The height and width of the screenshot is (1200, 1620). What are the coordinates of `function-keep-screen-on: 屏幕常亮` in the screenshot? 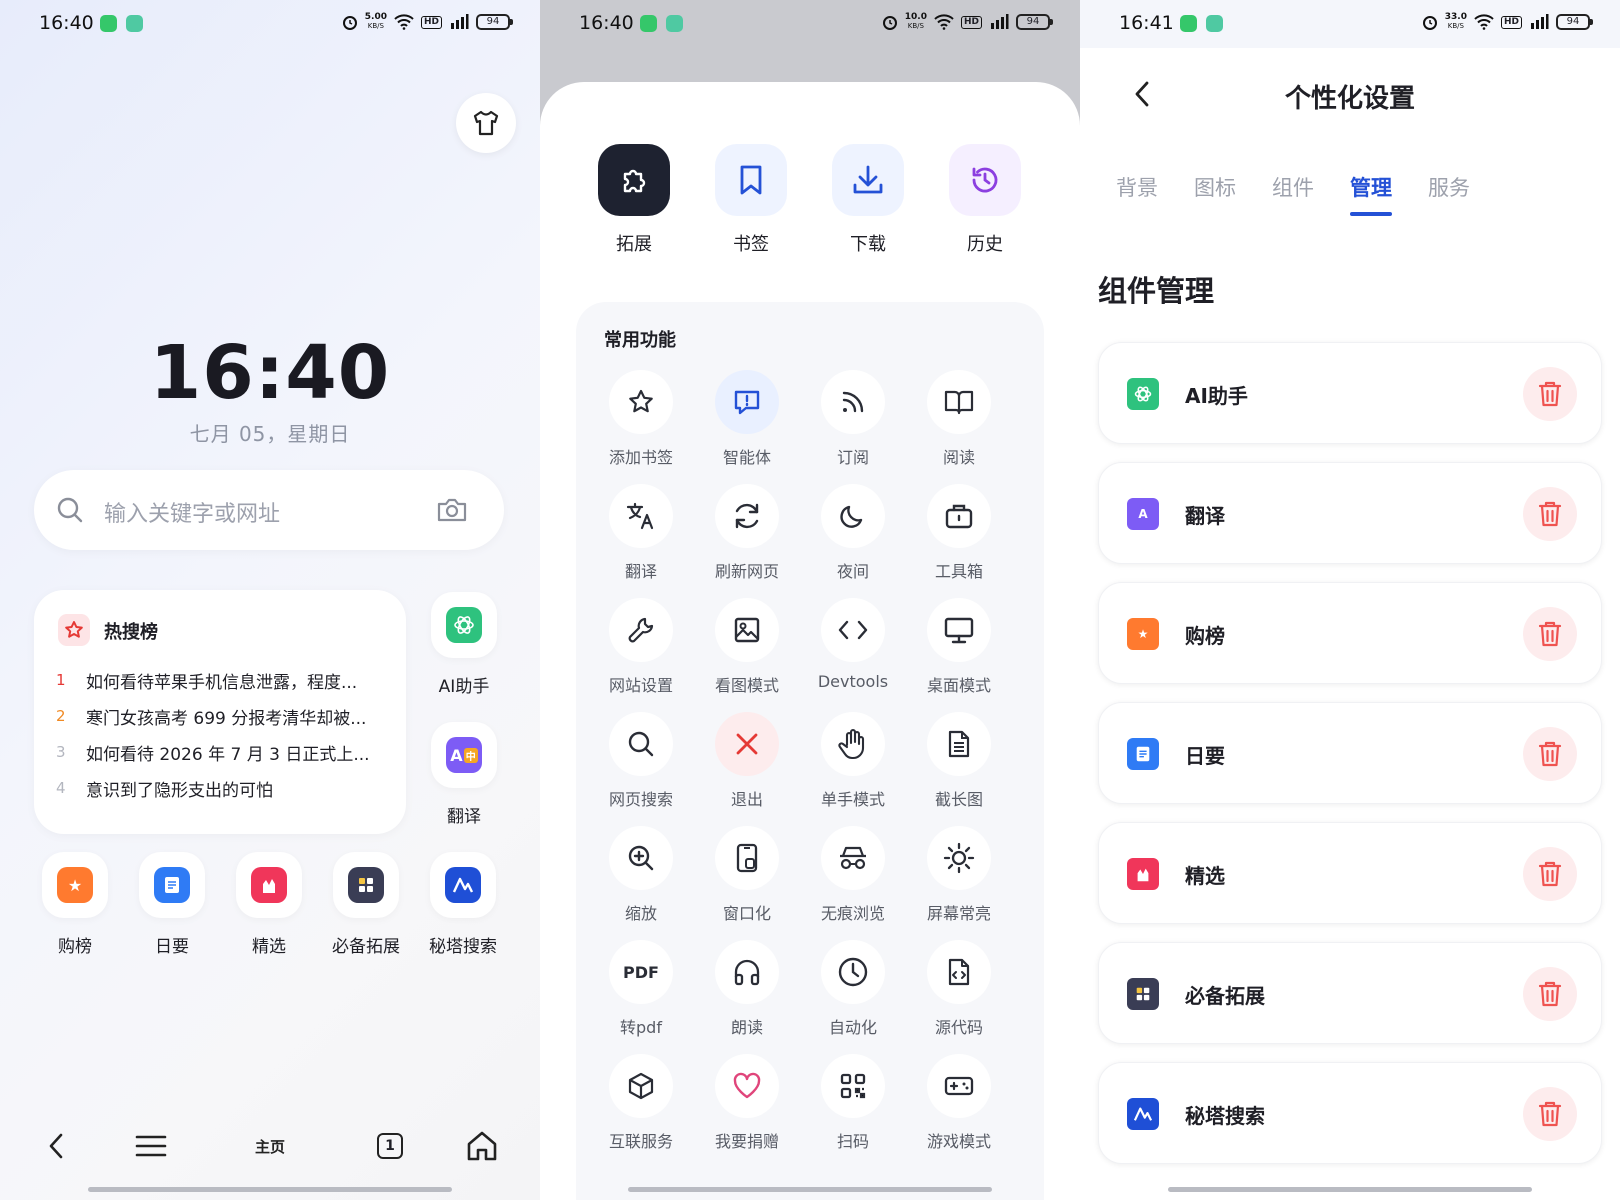 It's located at (959, 874).